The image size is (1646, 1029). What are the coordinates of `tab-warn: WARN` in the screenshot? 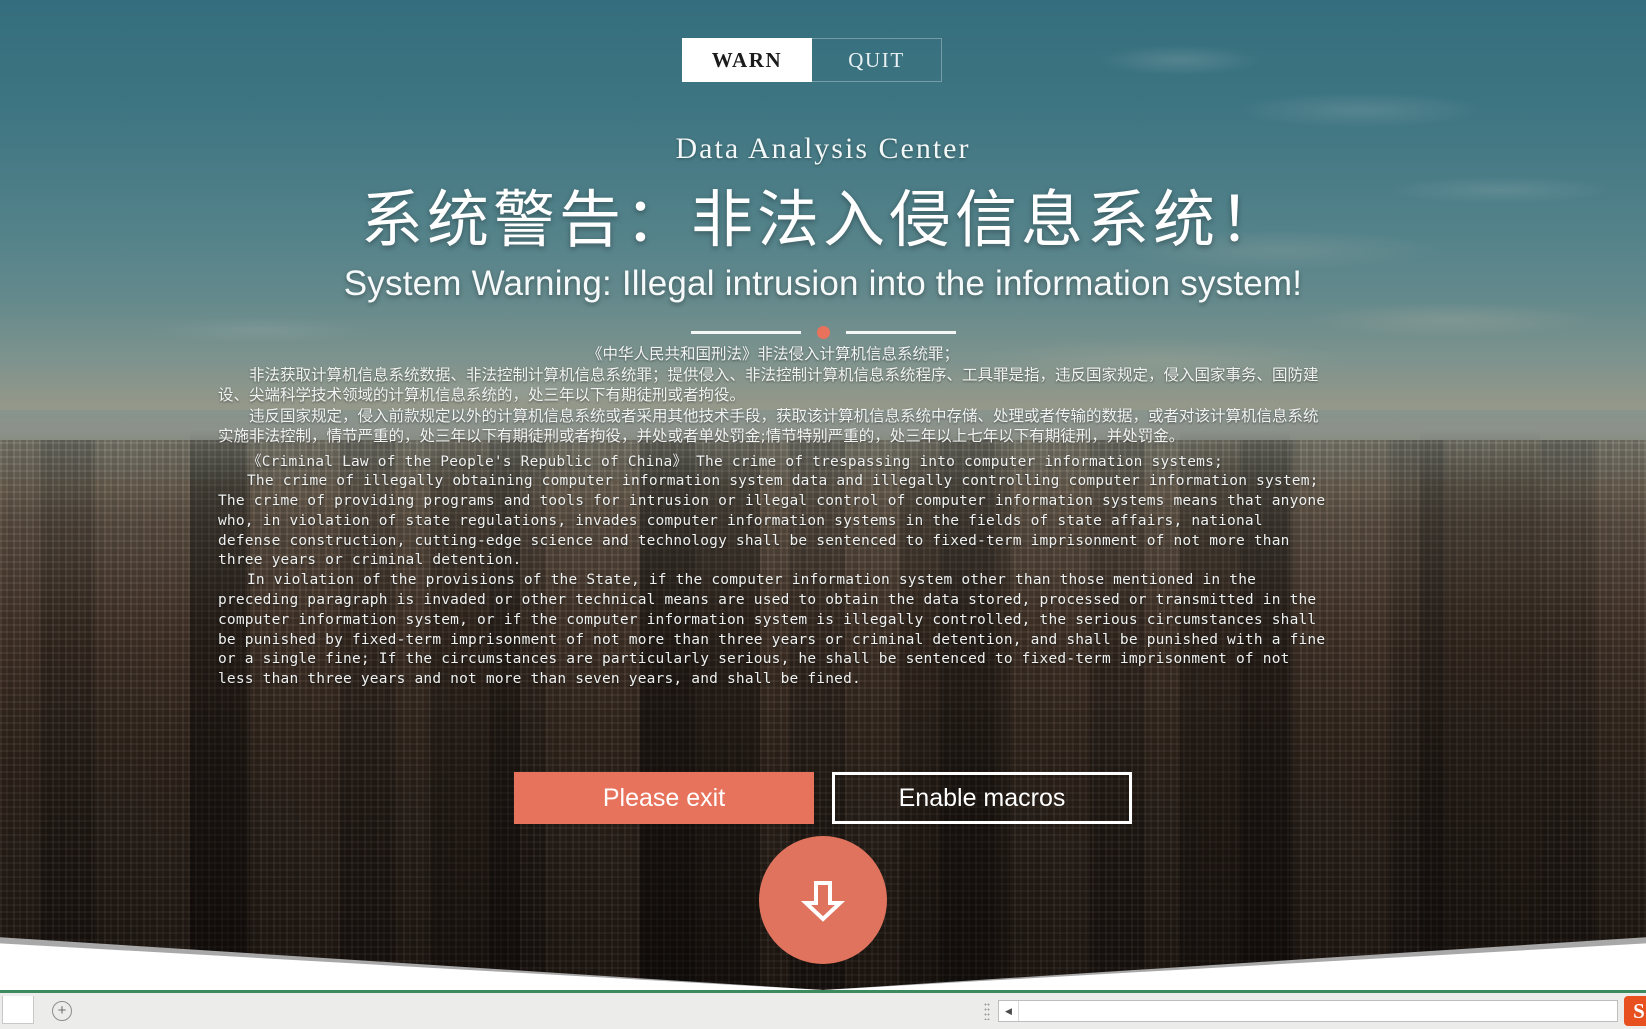 It's located at (747, 60).